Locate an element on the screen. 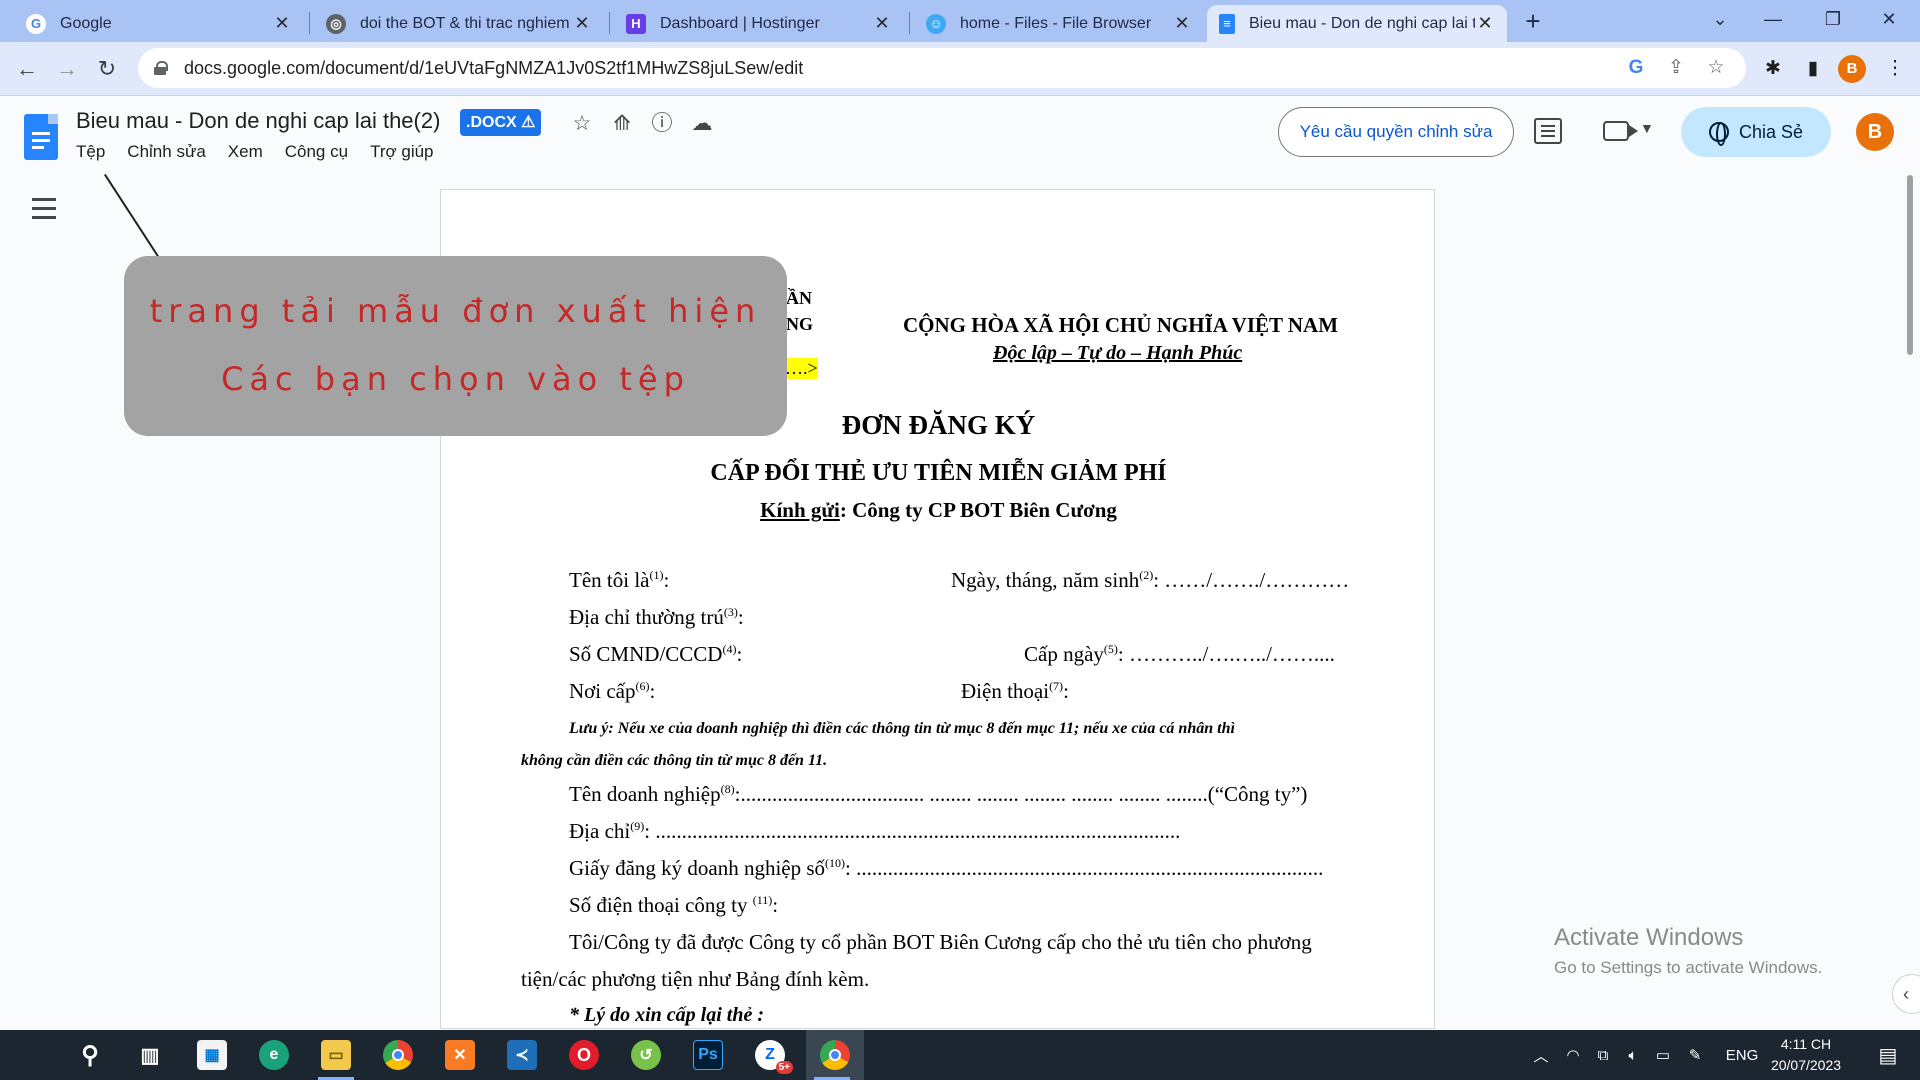 The width and height of the screenshot is (1920, 1080). extensions-icon: ✱ is located at coordinates (1773, 69).